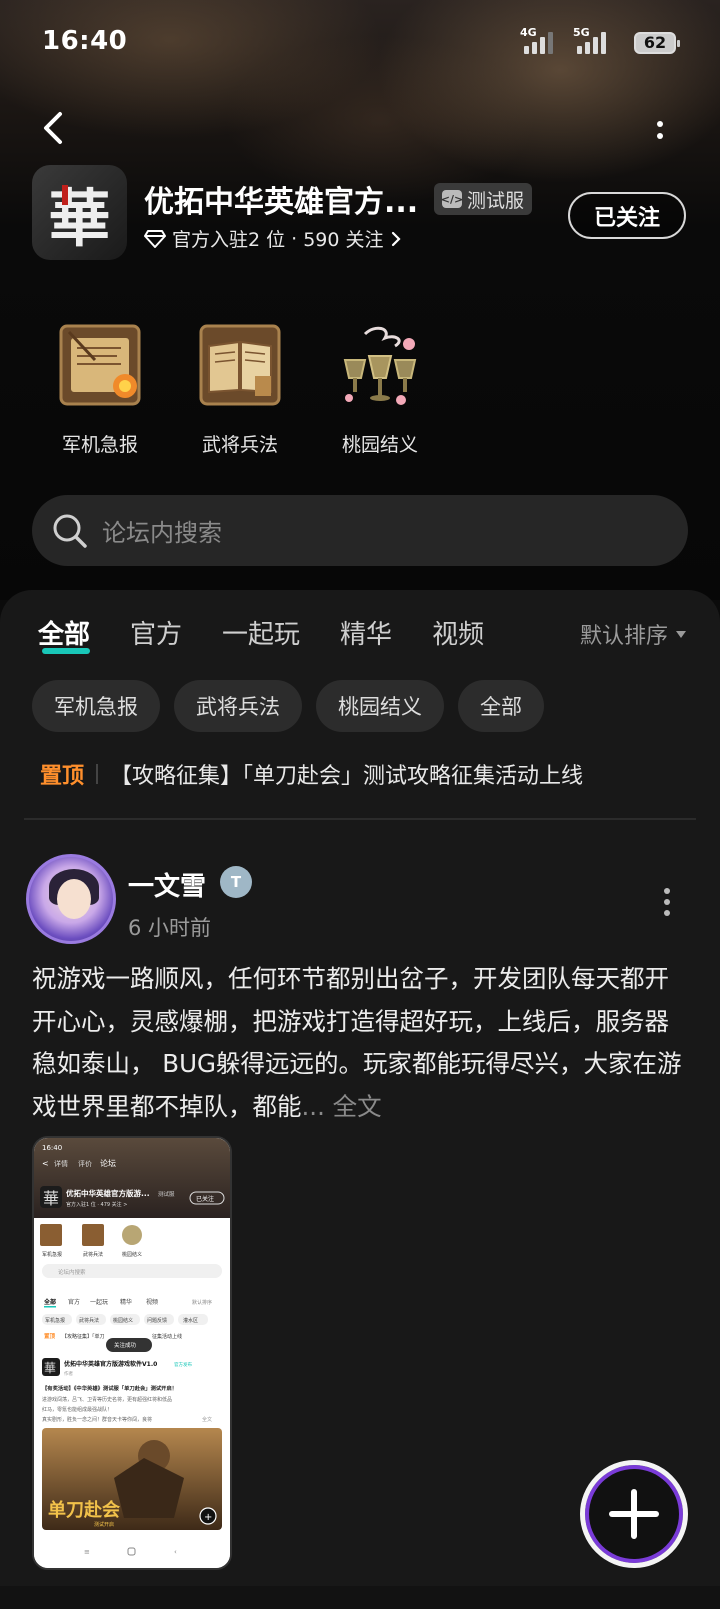  Describe the element at coordinates (157, 1320) in the screenshot. I see `svg-text: 问题反馈` at that location.